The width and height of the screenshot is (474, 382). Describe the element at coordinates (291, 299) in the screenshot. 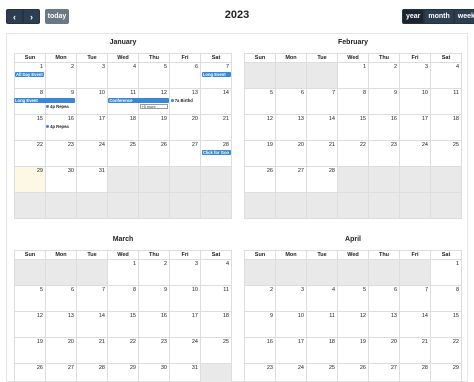

I see `day-cell: 3` at that location.